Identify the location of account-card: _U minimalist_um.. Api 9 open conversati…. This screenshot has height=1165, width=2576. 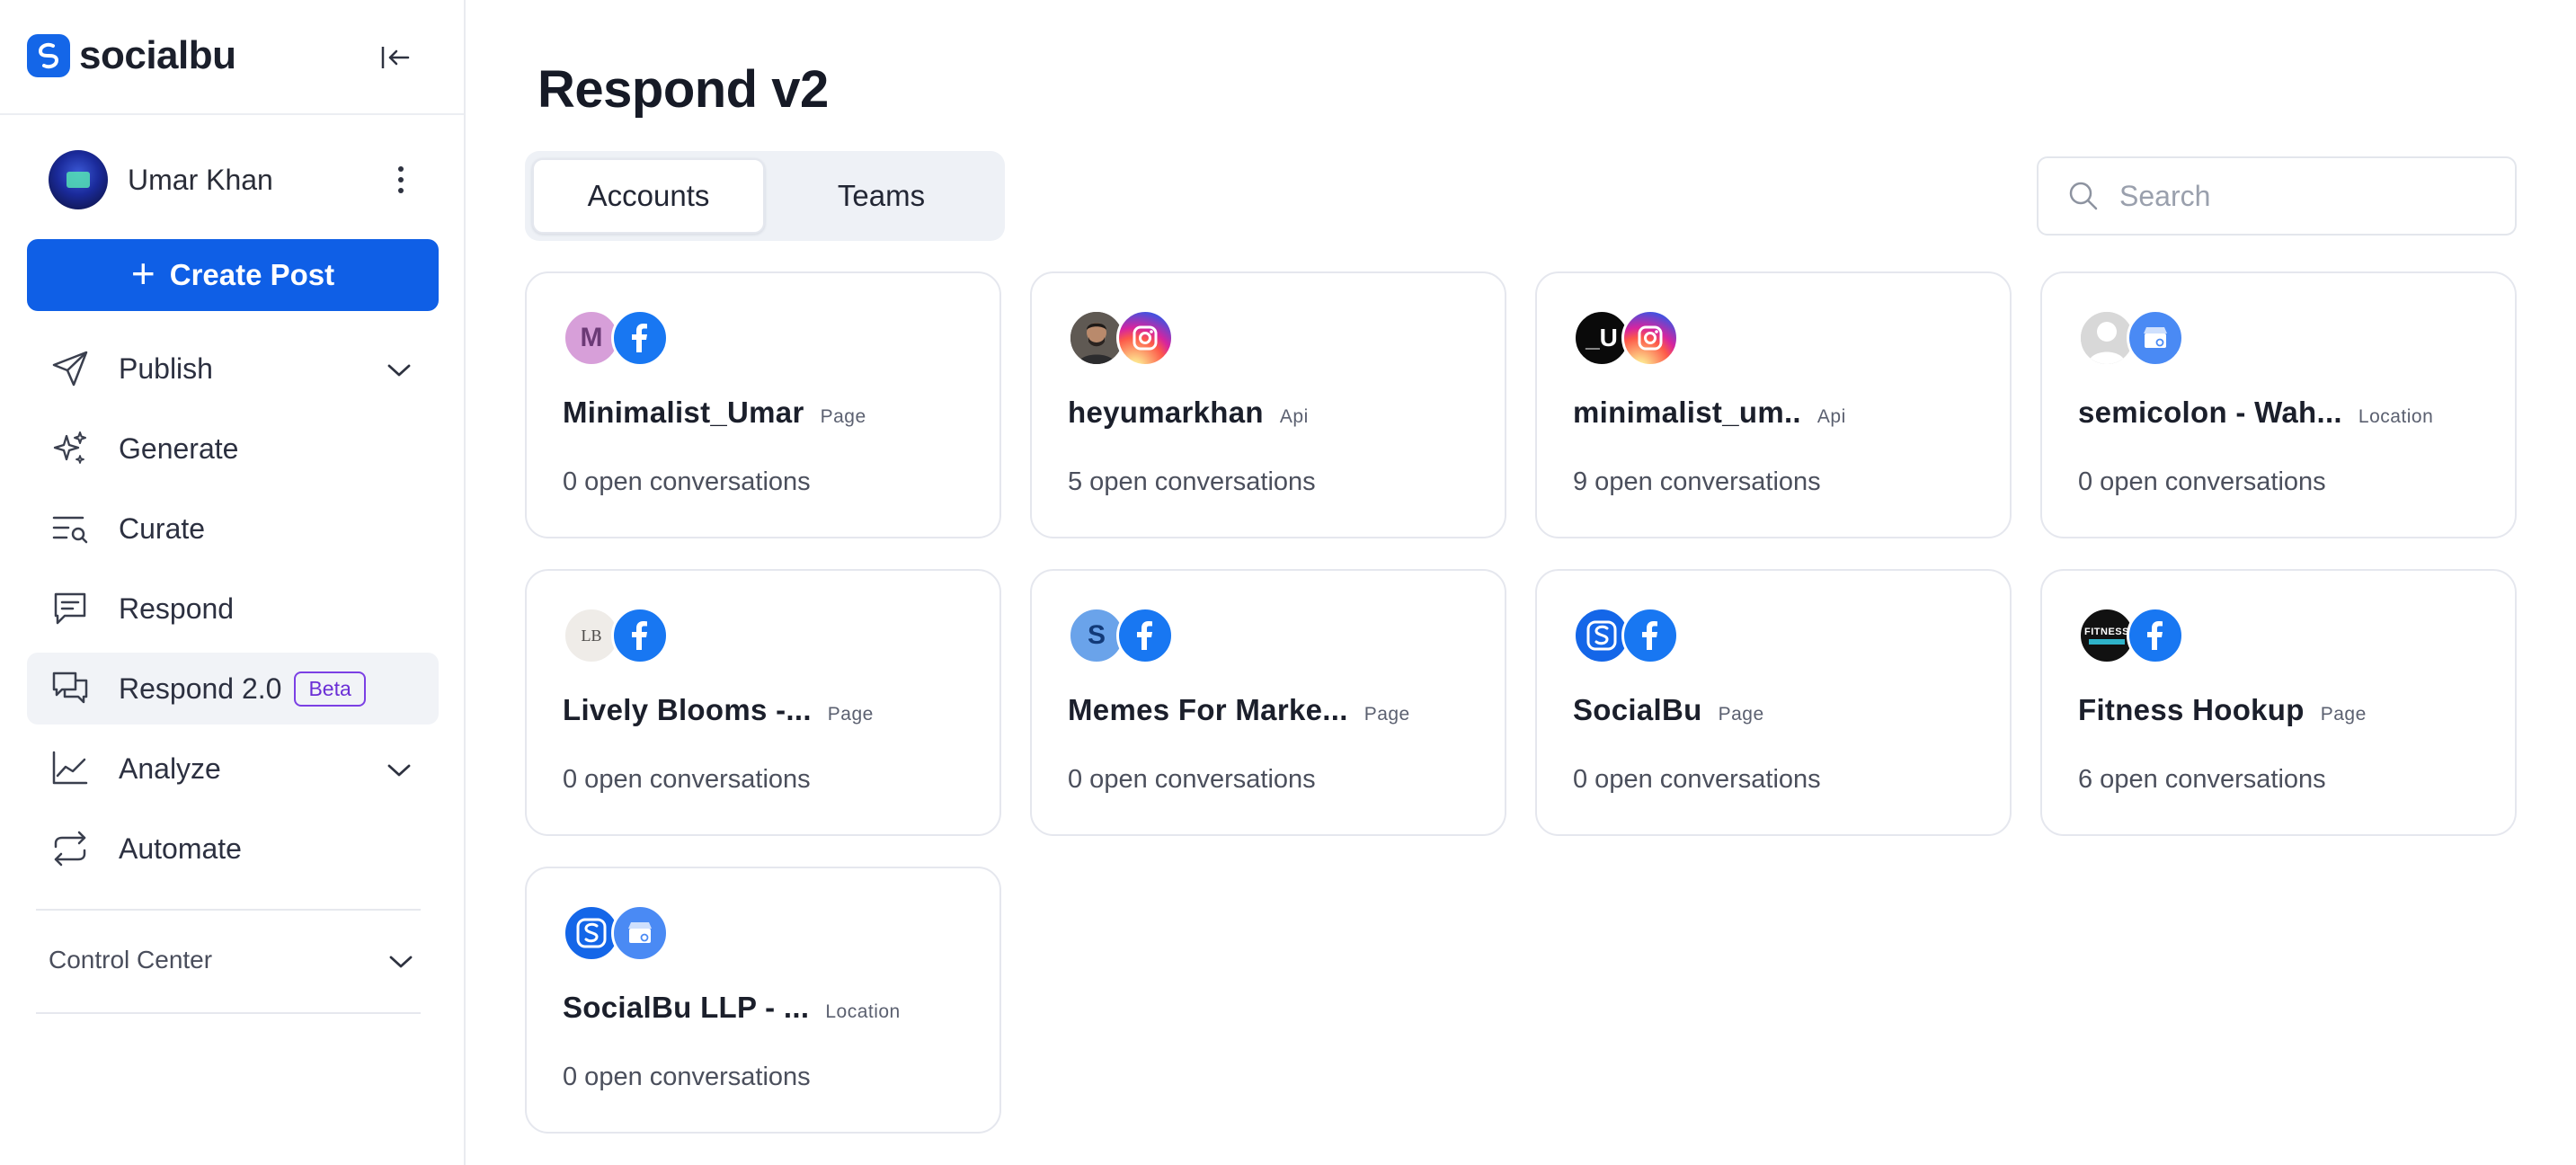
(1773, 405).